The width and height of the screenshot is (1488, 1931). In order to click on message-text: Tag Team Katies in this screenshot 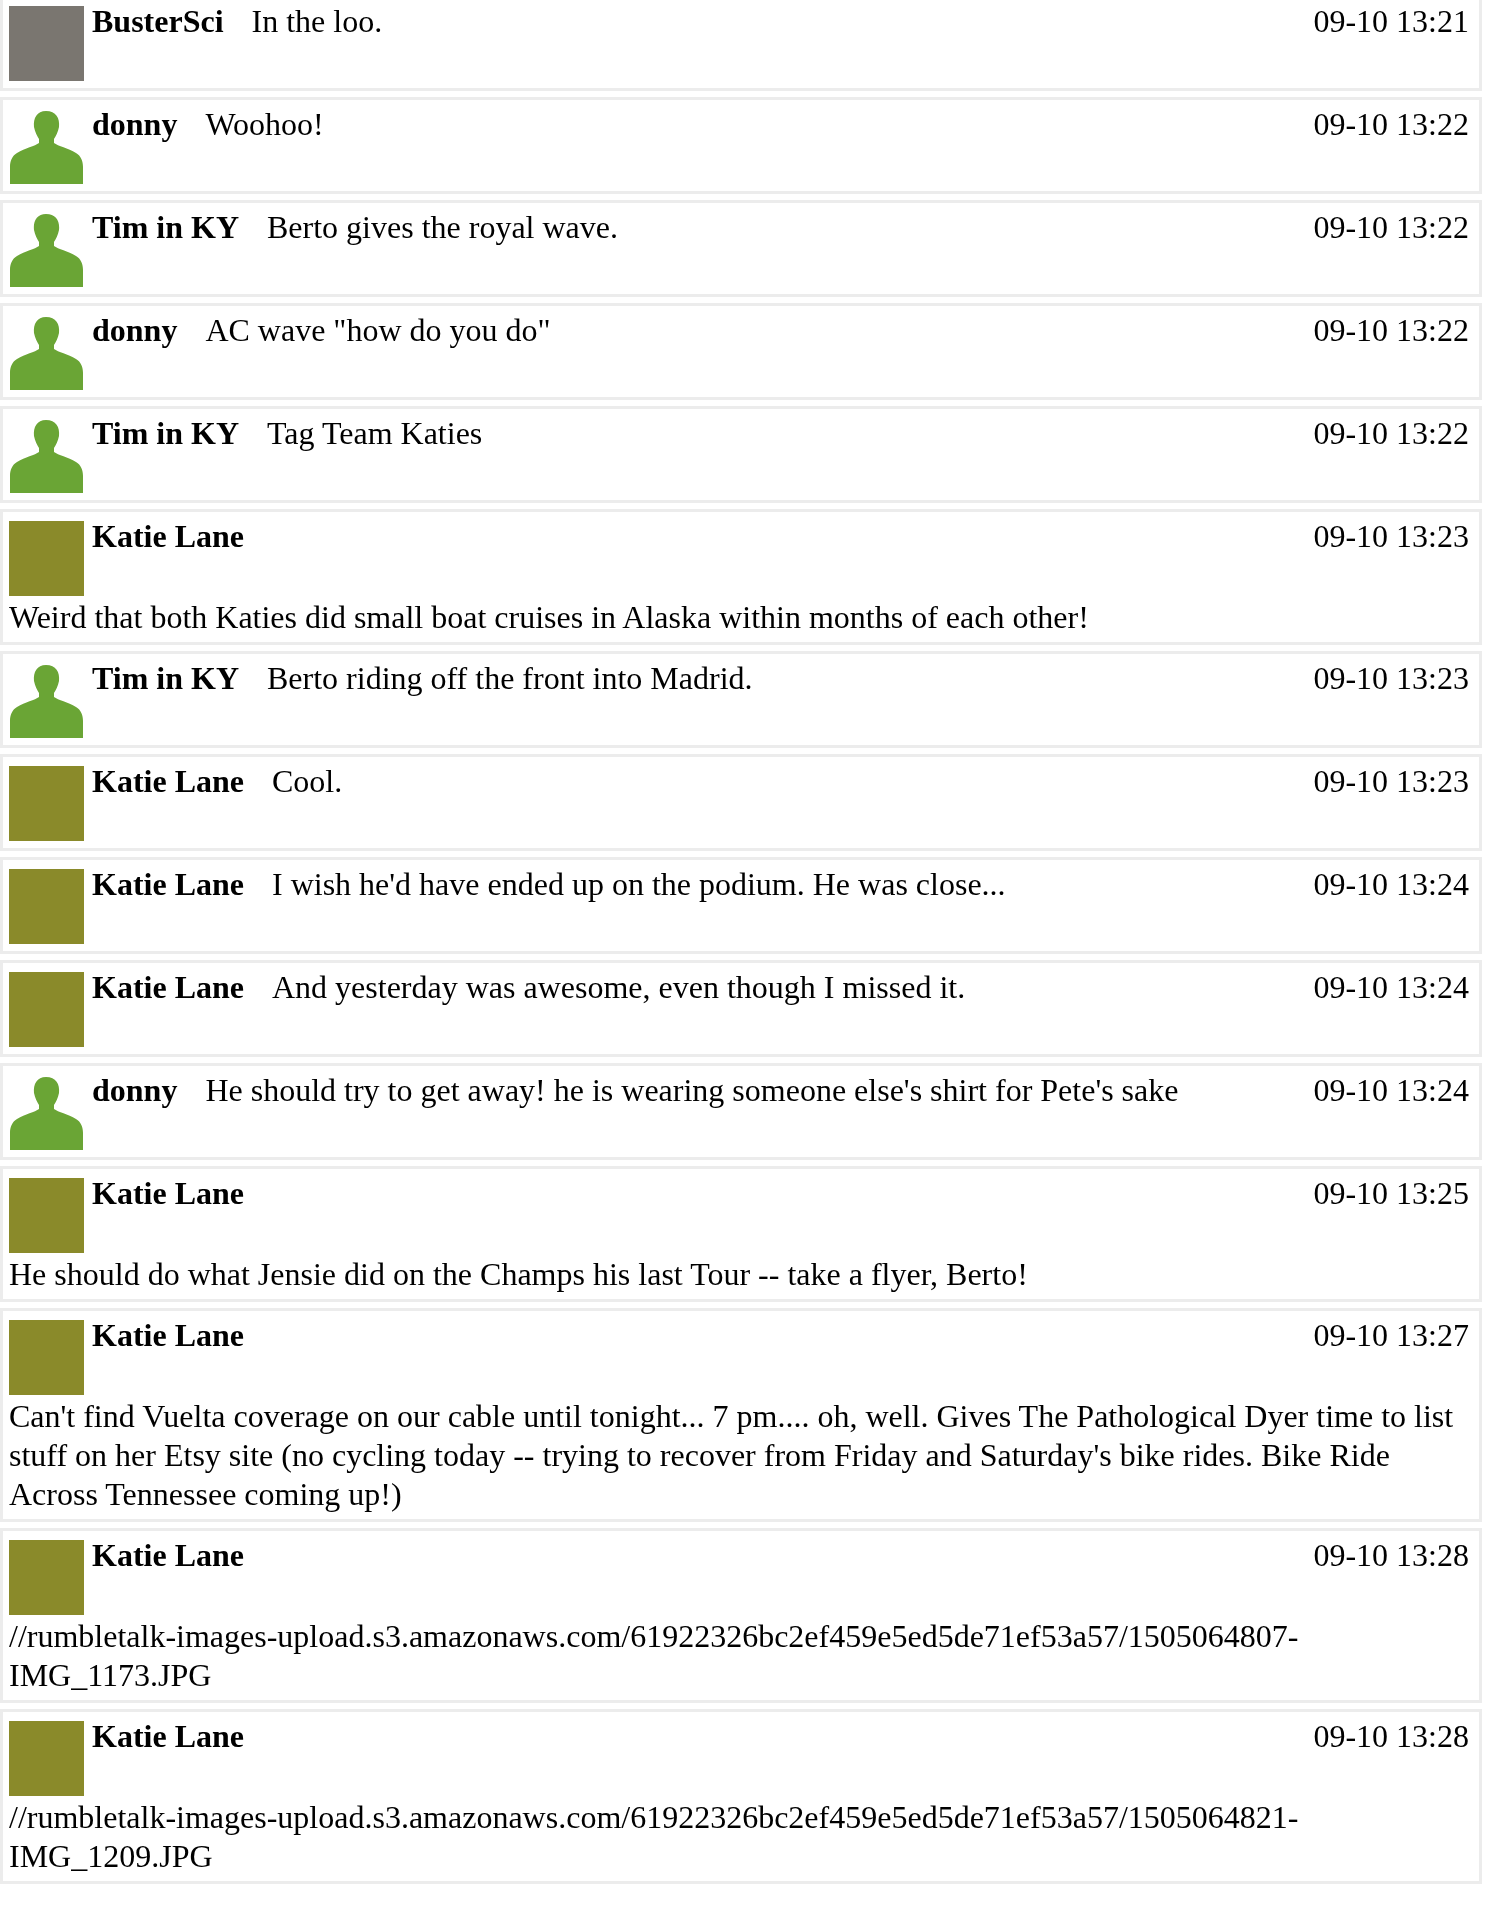, I will do `click(375, 433)`.